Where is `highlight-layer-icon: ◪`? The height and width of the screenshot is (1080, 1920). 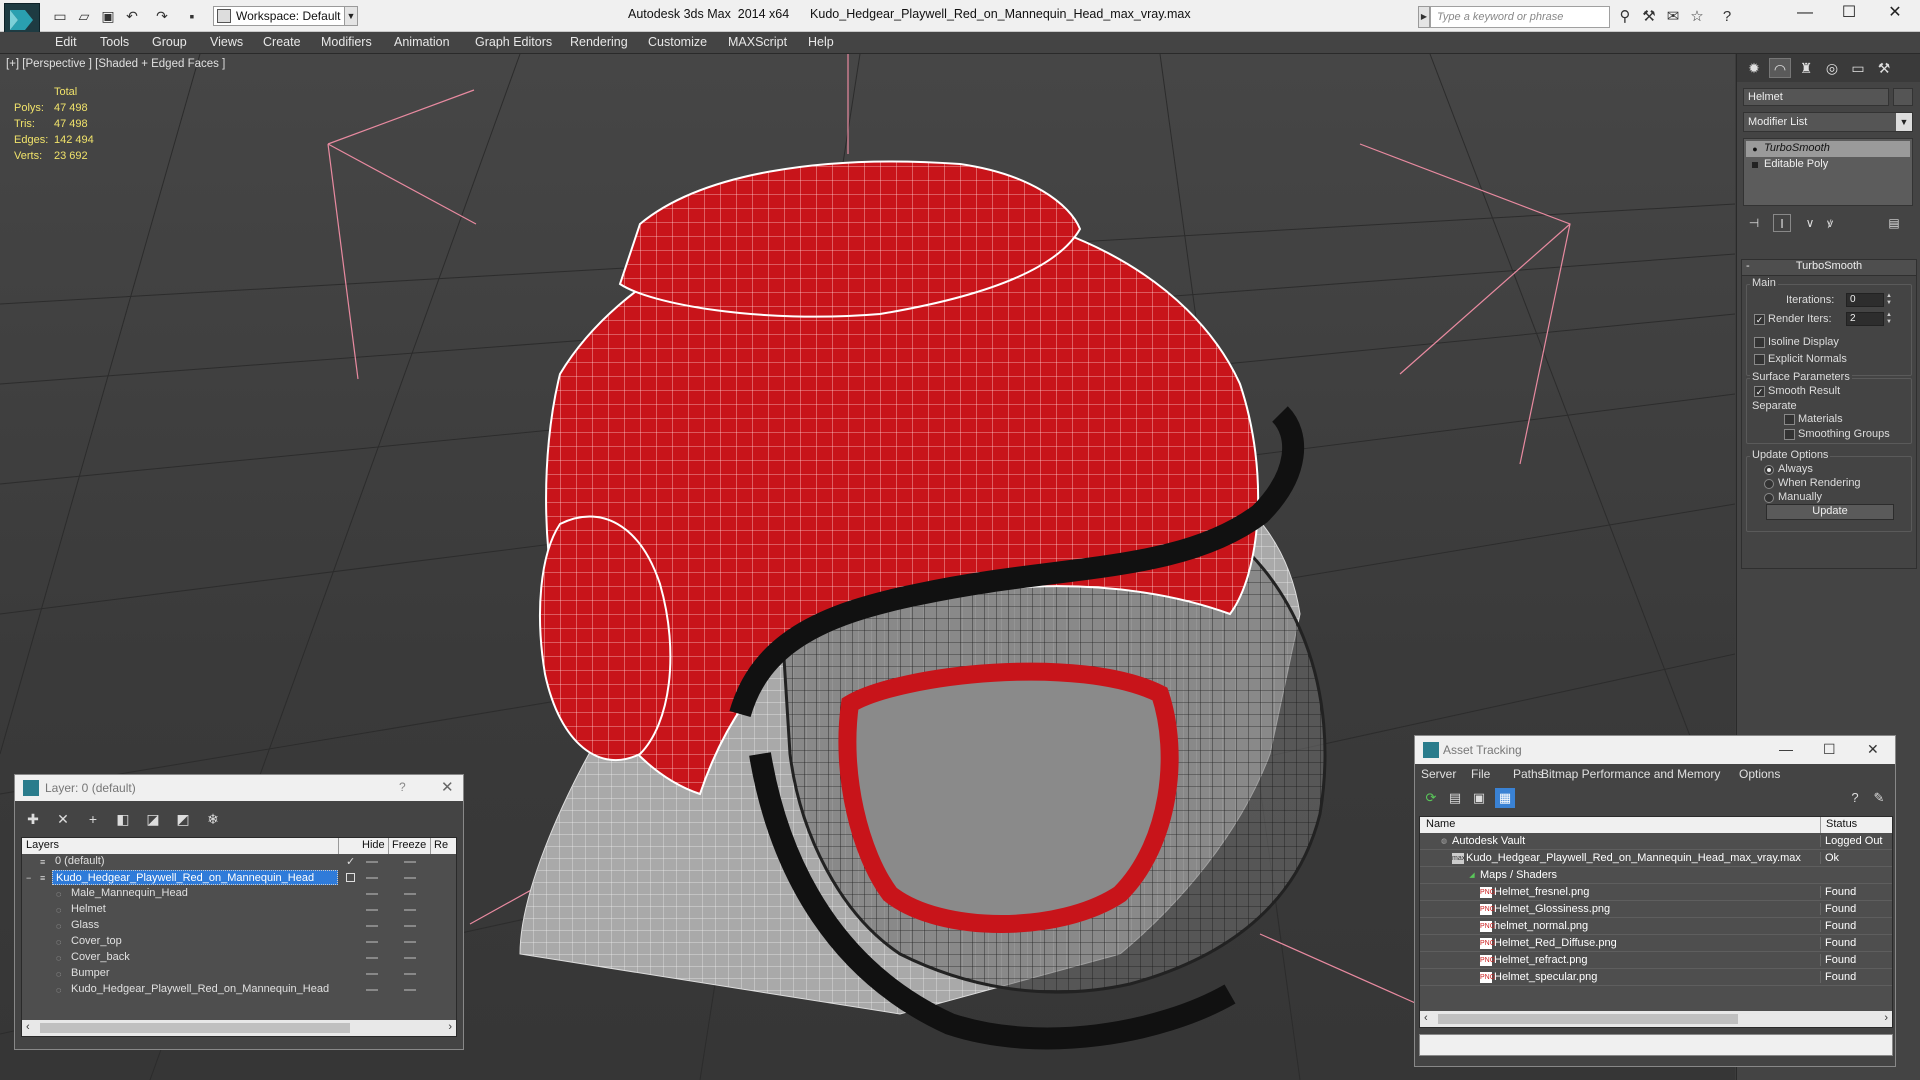 highlight-layer-icon: ◪ is located at coordinates (153, 819).